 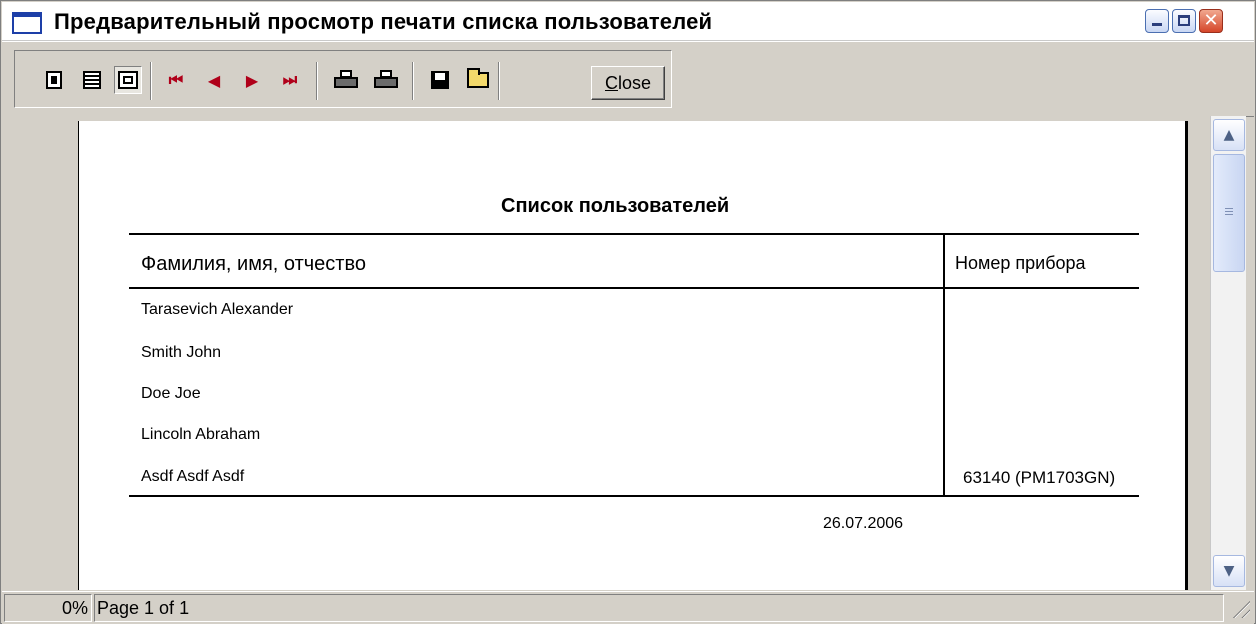 I want to click on column-header-name: Фамилия, имя, отчество, so click(x=253, y=264).